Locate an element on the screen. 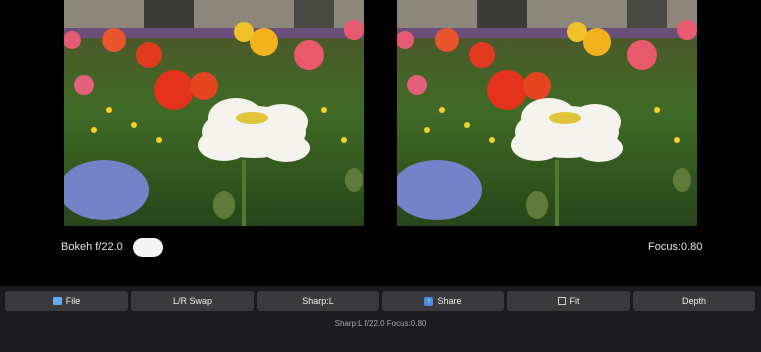 The height and width of the screenshot is (352, 761). file-button-label: File is located at coordinates (73, 301).